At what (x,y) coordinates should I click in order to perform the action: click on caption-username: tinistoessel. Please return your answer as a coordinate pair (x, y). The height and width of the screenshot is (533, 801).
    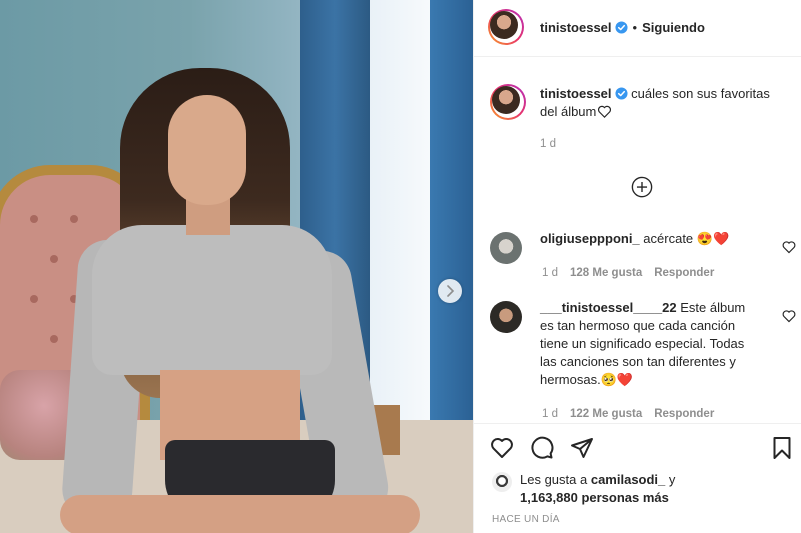
    Looking at the image, I should click on (576, 93).